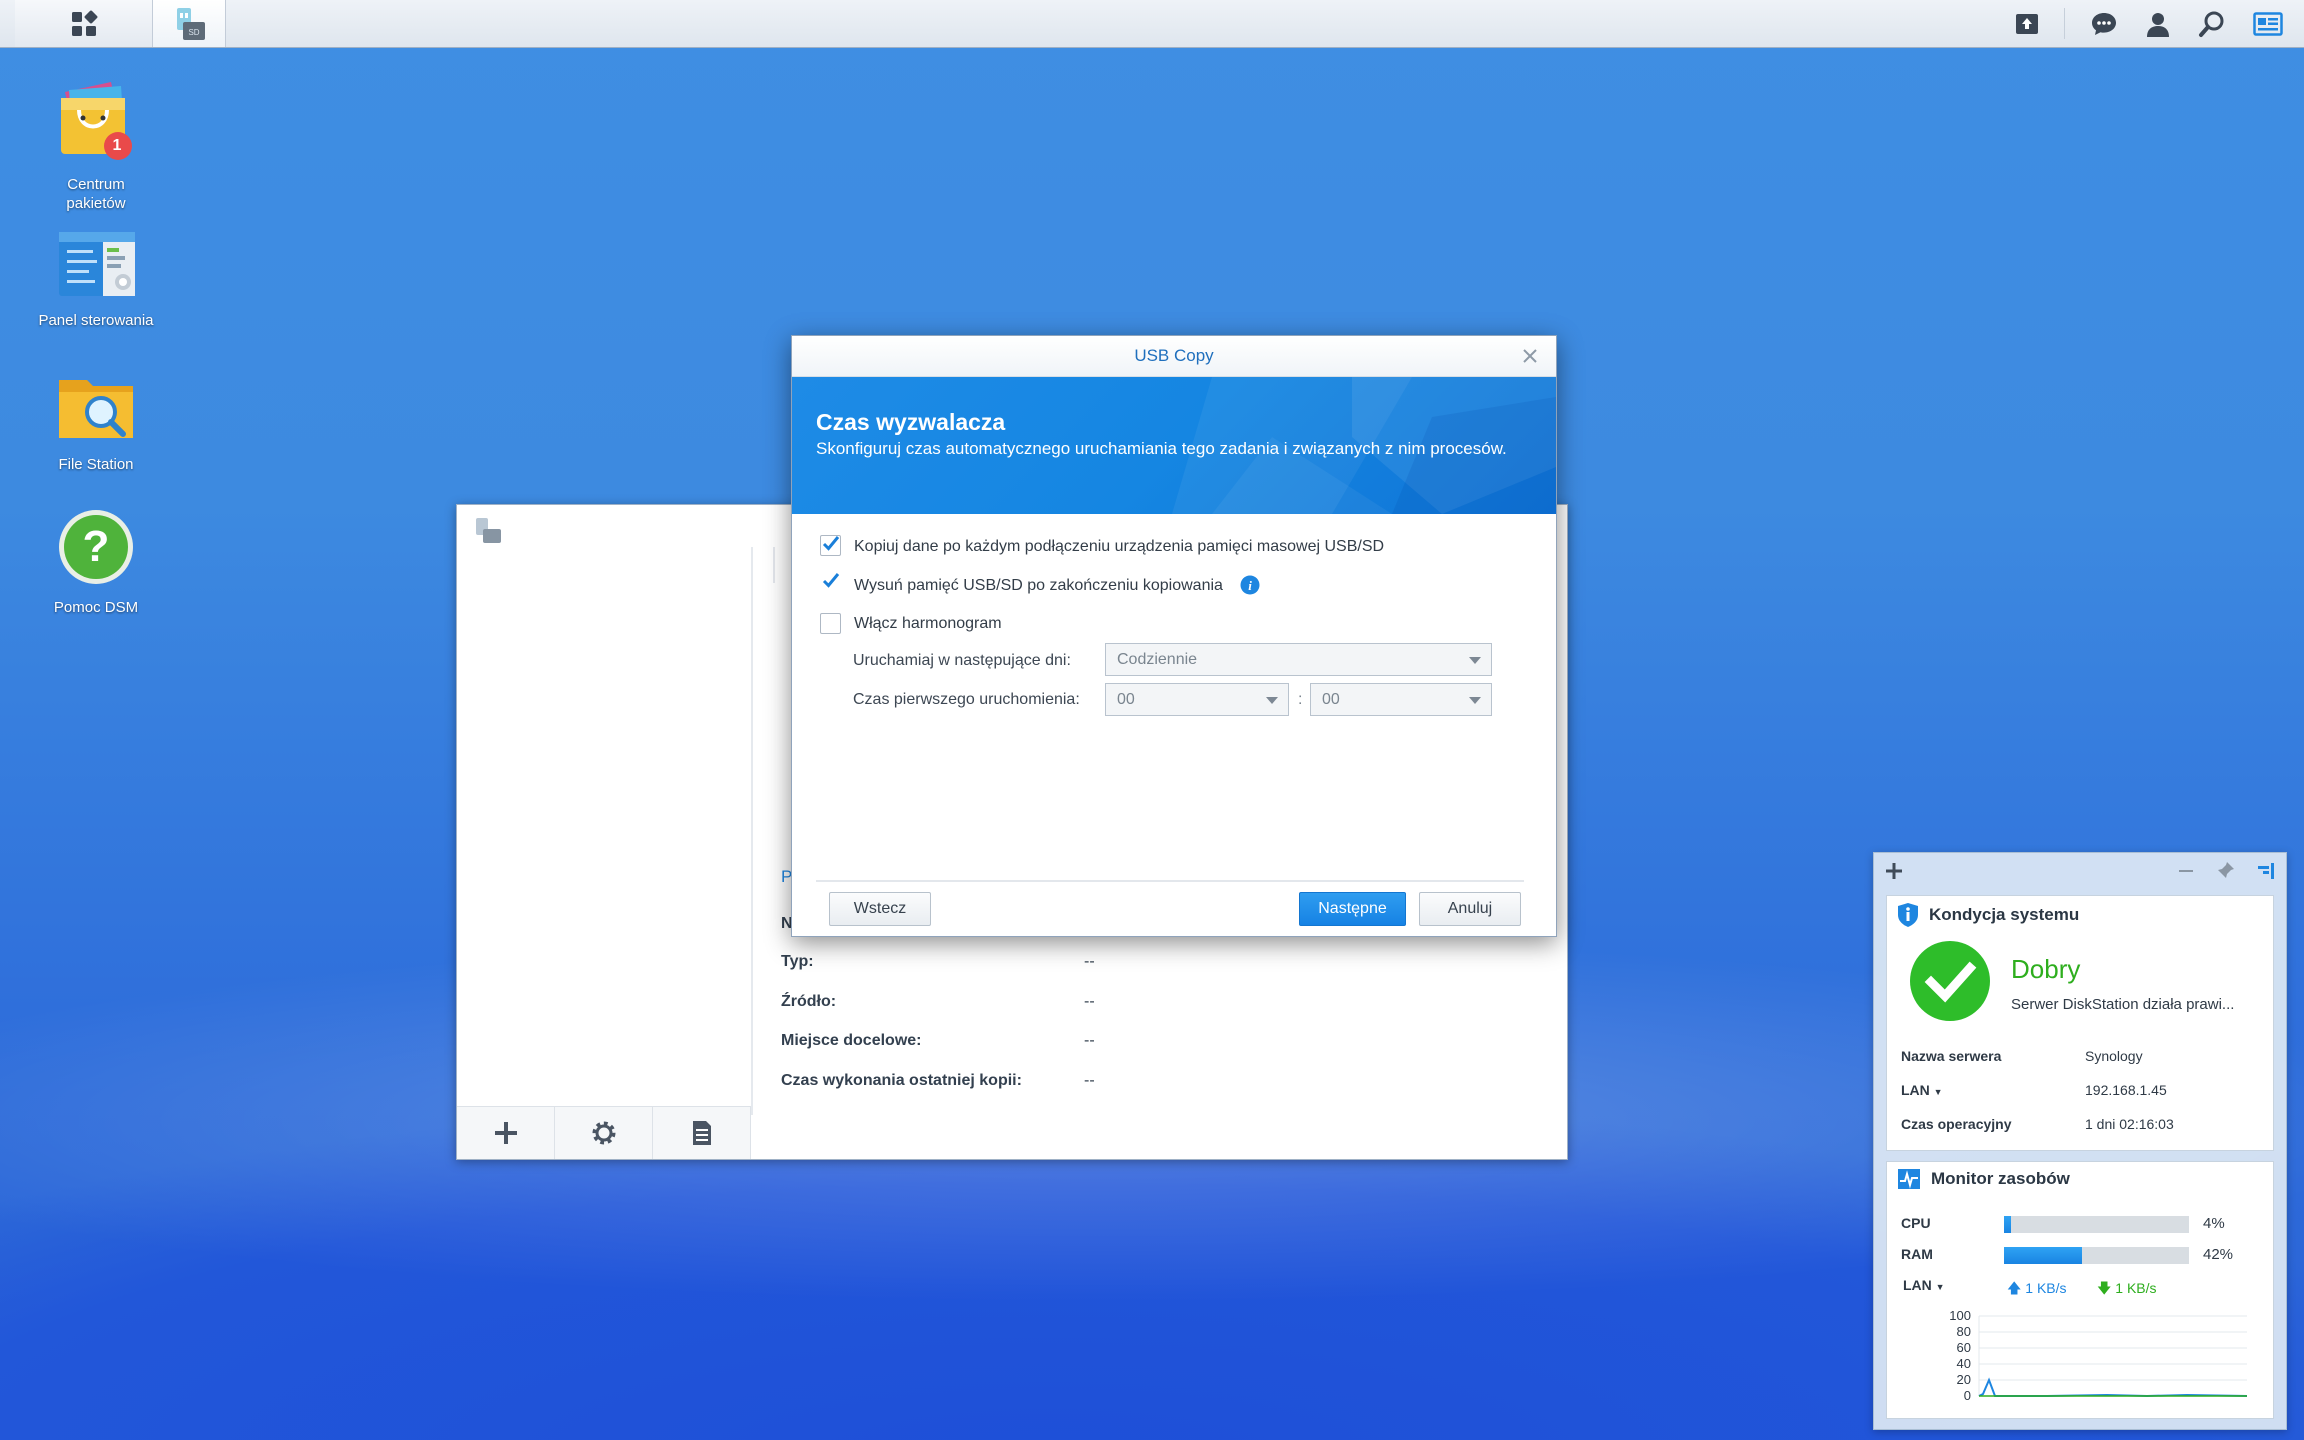 The height and width of the screenshot is (1440, 2304). I want to click on info-label: Czas wykonania ostatniej kopii:, so click(901, 1080).